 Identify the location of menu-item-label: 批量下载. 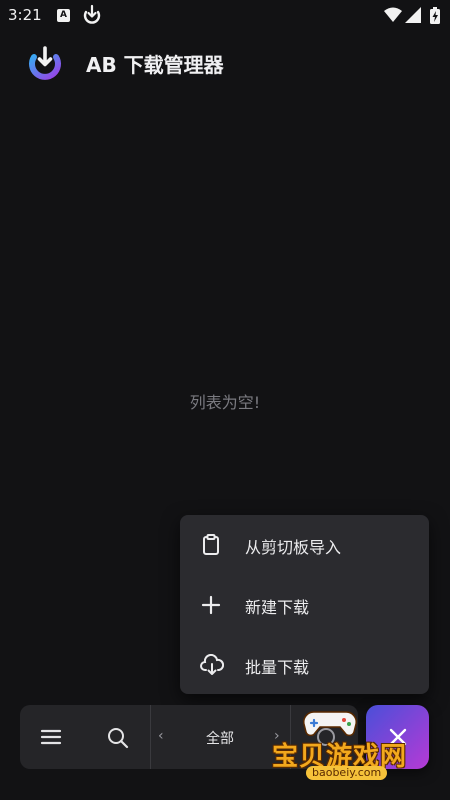
(277, 667).